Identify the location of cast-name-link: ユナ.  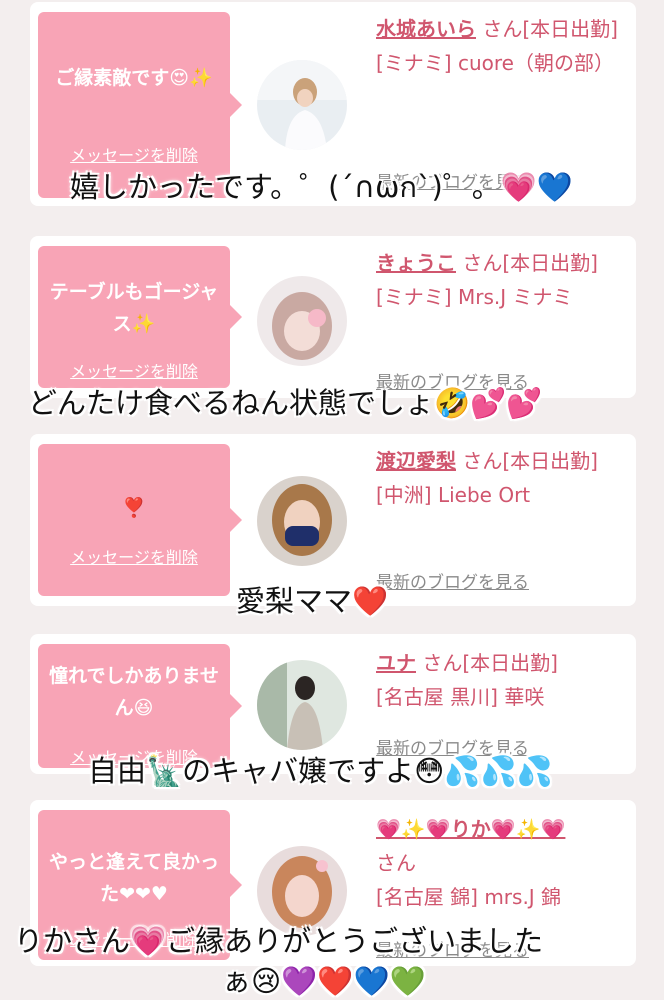
(396, 663).